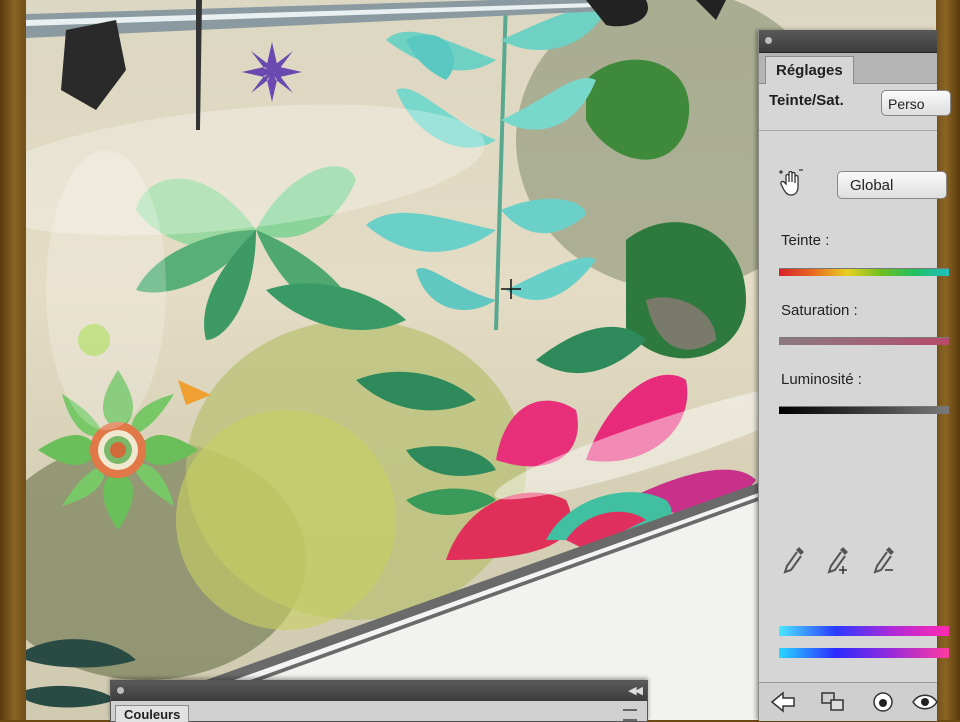 Image resolution: width=960 pixels, height=722 pixels. I want to click on adjustments-header: Teinte/Sat. Perso, so click(855, 107).